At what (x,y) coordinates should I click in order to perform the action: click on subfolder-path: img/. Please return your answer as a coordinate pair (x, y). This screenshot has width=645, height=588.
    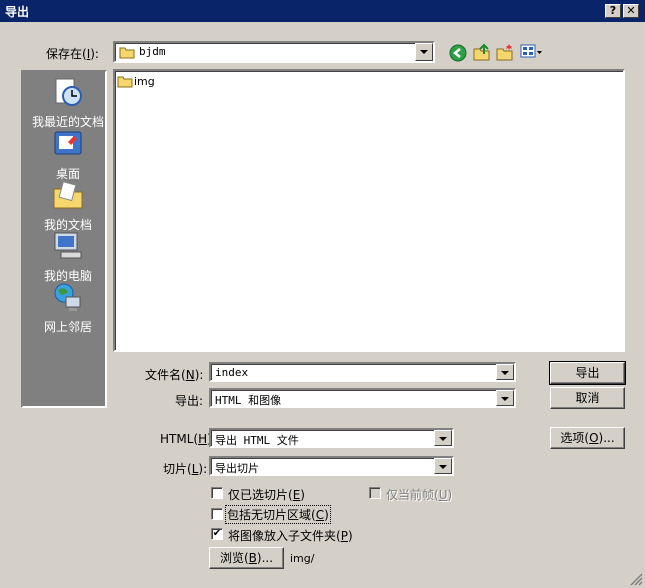
    Looking at the image, I should click on (302, 558).